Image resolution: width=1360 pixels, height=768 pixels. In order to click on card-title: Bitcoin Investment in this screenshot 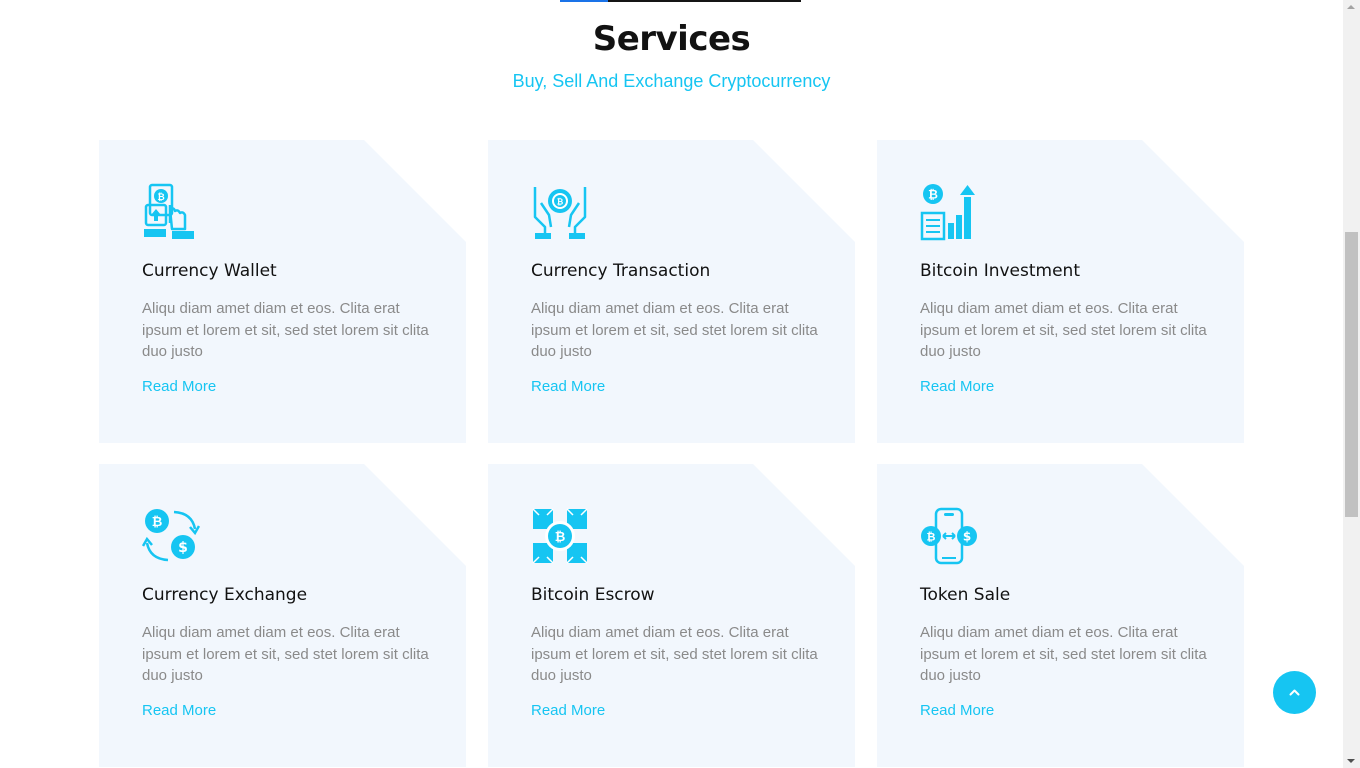, I will do `click(1000, 271)`.